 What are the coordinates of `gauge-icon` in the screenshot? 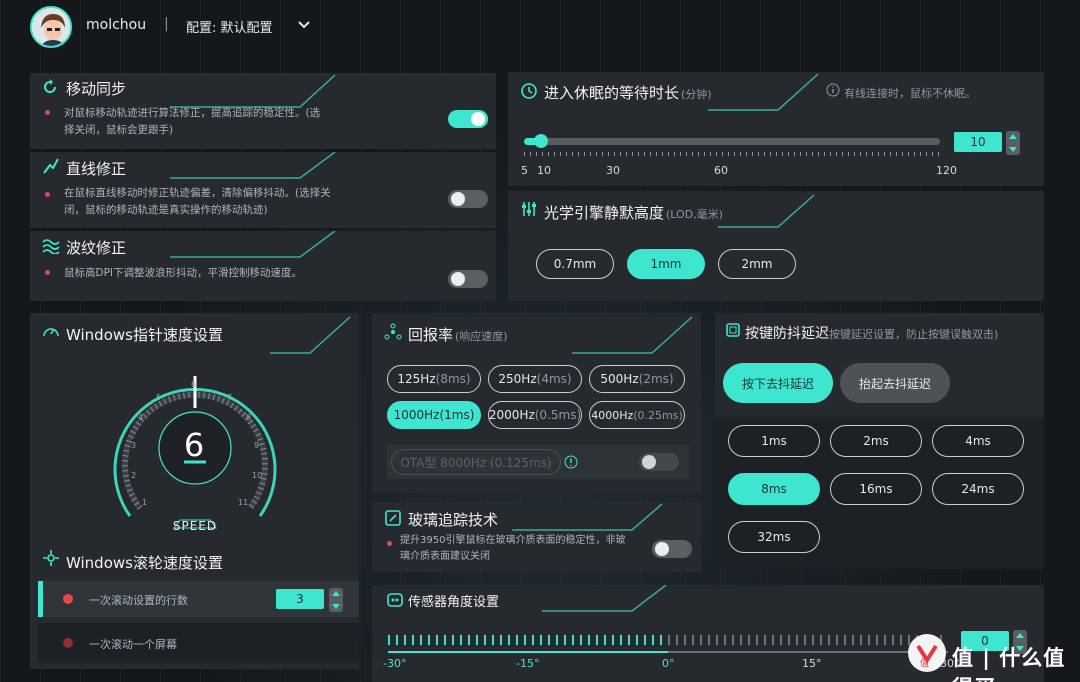 It's located at (51, 332).